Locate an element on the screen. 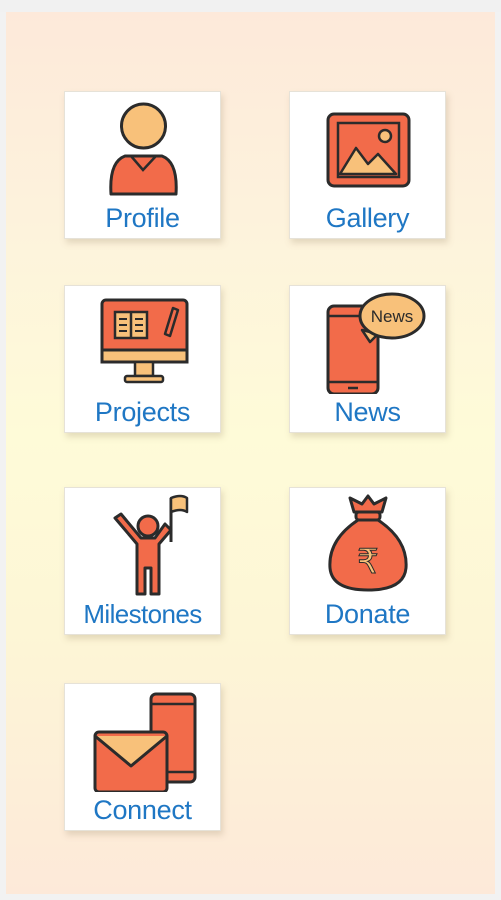 Image resolution: width=501 pixels, height=900 pixels. donate-tile: ₹ Donate is located at coordinates (367, 561).